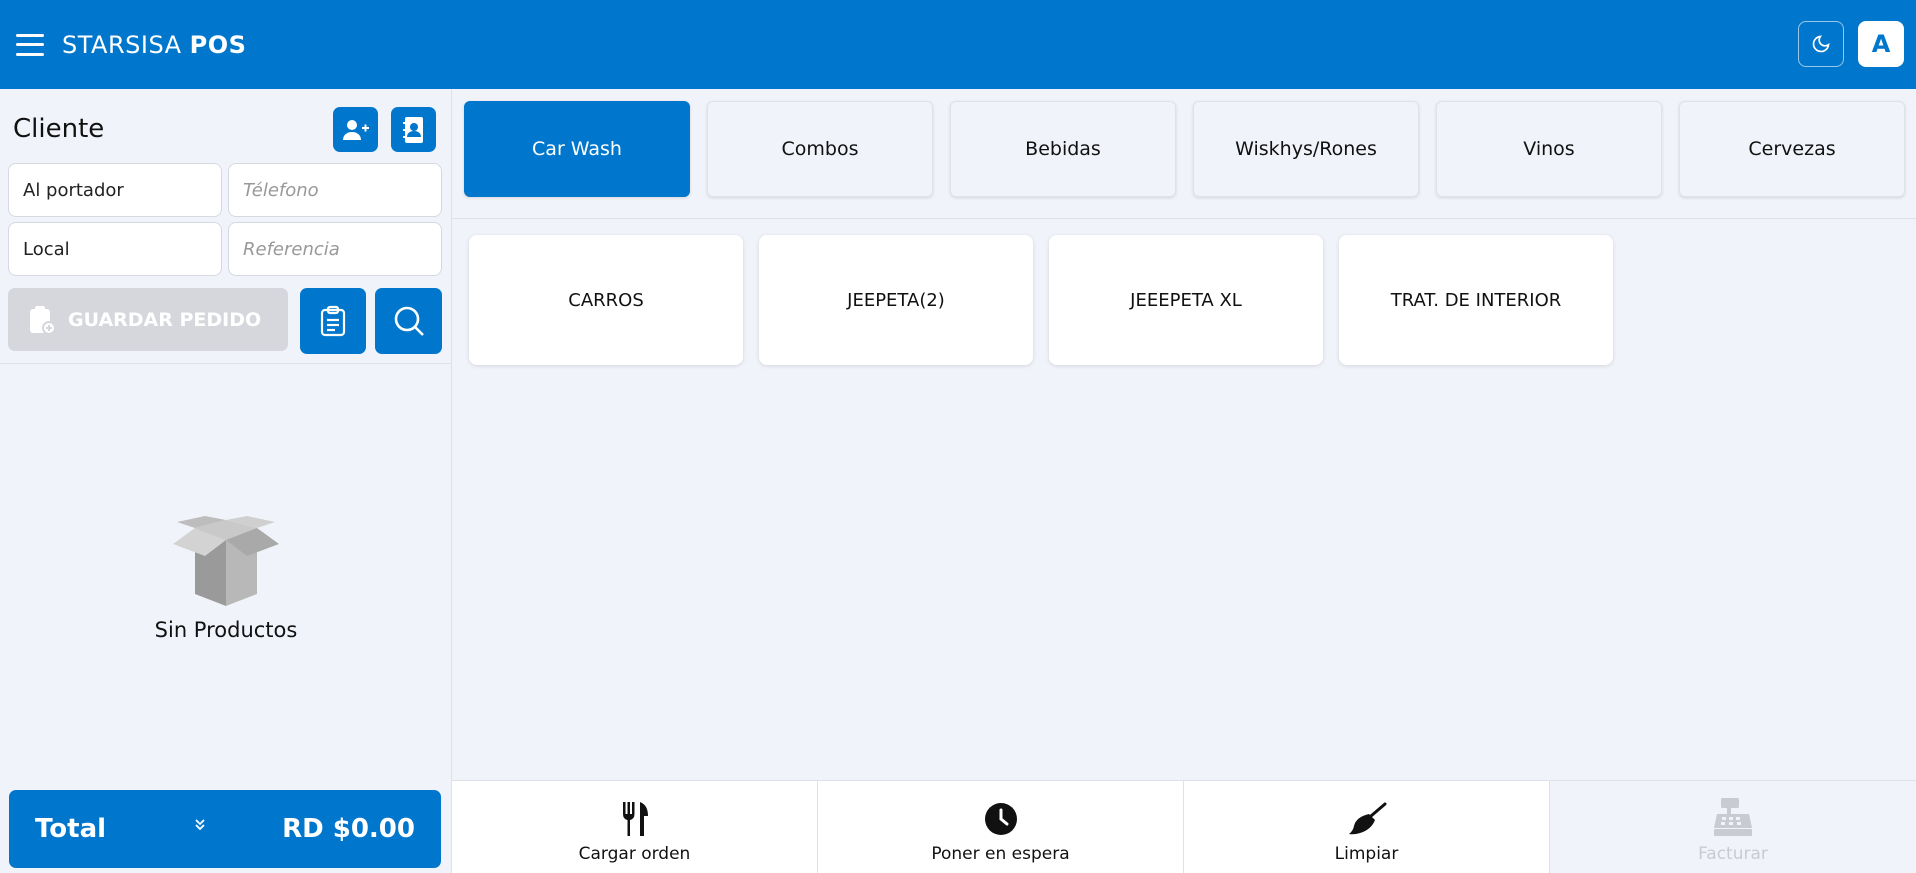 This screenshot has width=1916, height=873. I want to click on brand-name: STARSISA, so click(126, 44).